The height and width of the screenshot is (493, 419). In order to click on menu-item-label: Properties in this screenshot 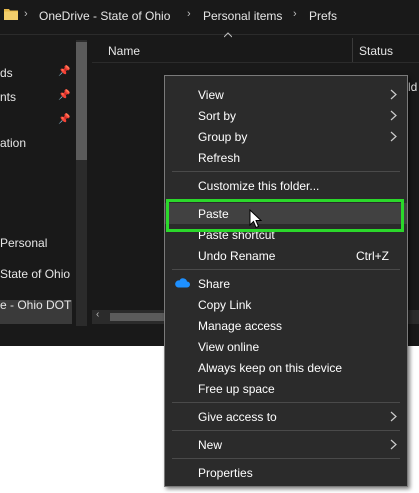, I will do `click(225, 473)`.